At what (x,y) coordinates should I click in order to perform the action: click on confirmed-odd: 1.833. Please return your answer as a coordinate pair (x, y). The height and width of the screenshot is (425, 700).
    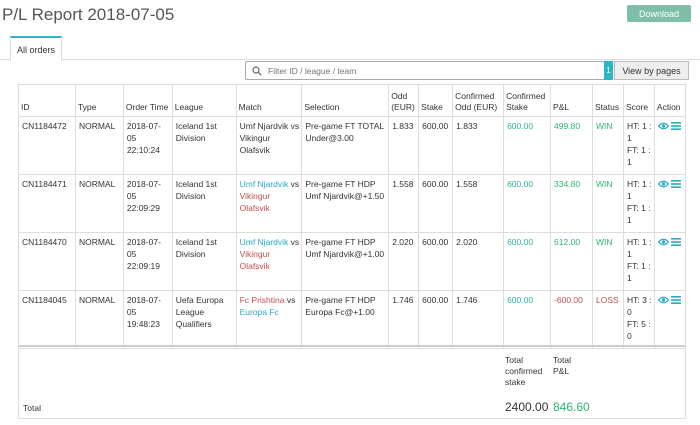
    Looking at the image, I should click on (478, 145).